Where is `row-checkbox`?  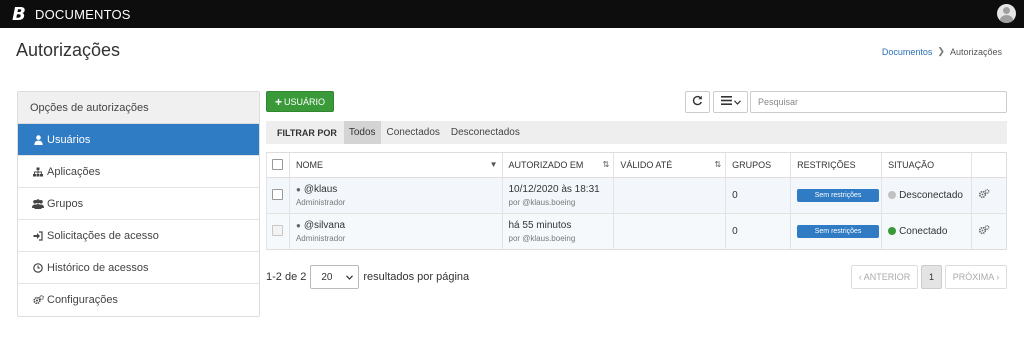 row-checkbox is located at coordinates (277, 194).